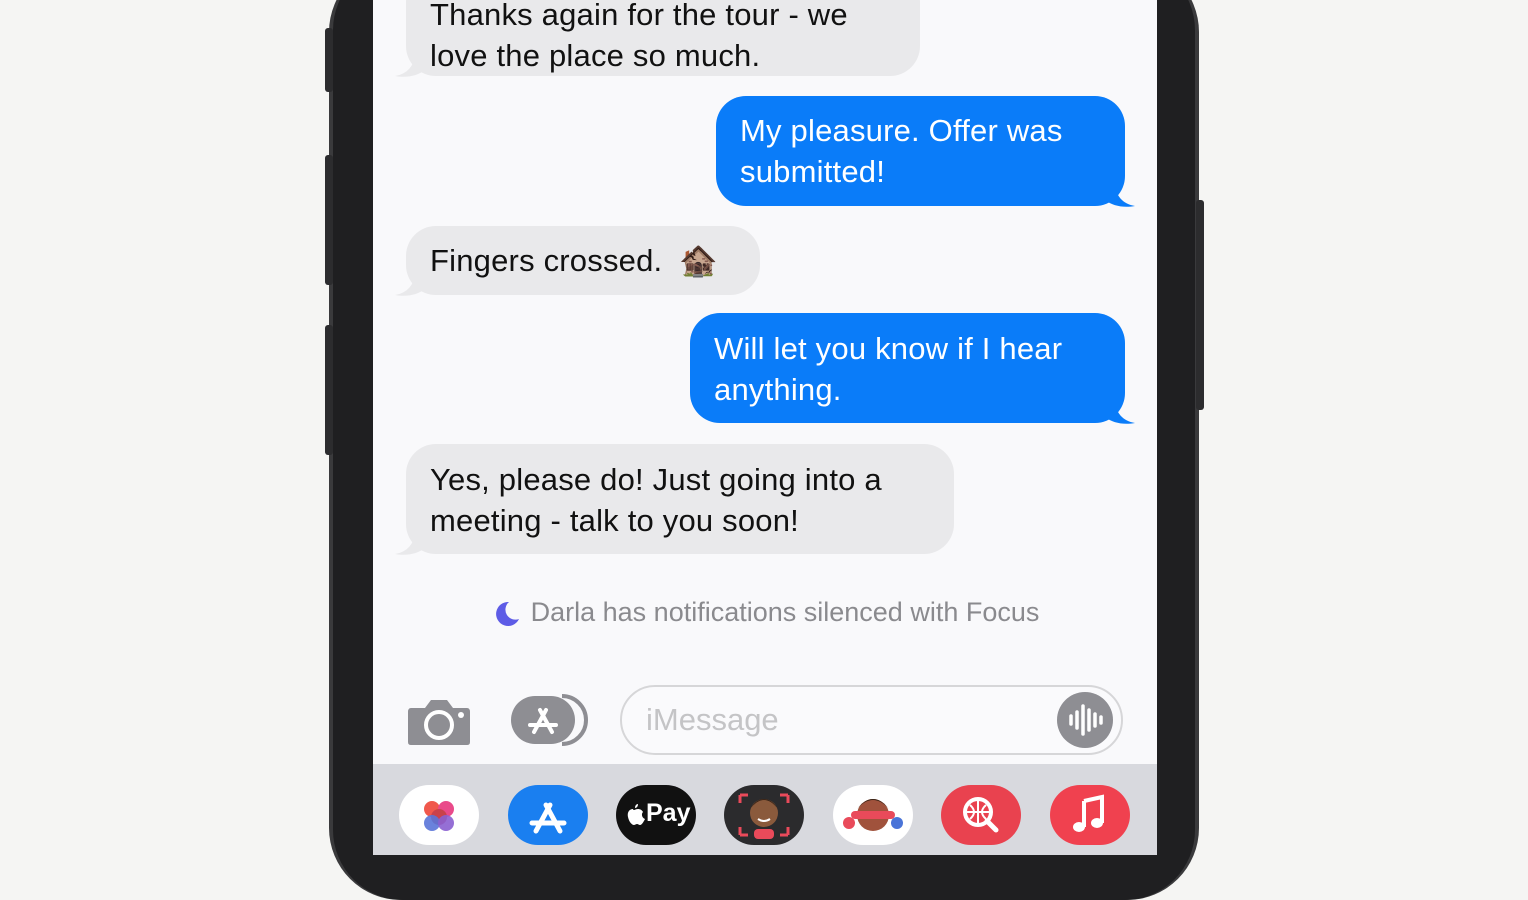 This screenshot has width=1528, height=900. Describe the element at coordinates (546, 260) in the screenshot. I see `message-text: Fingers crossed.` at that location.